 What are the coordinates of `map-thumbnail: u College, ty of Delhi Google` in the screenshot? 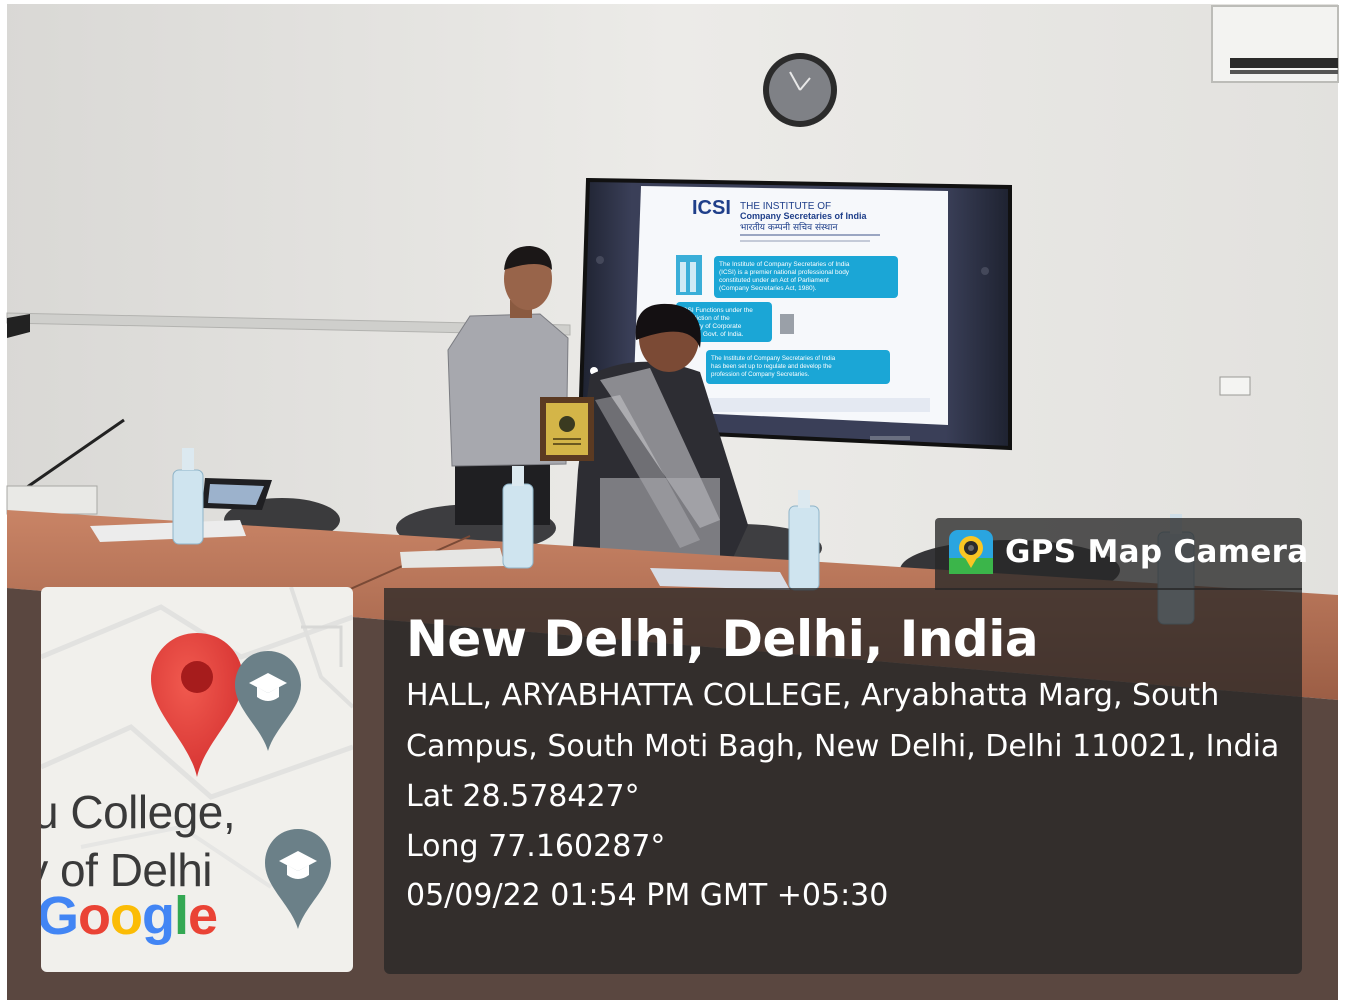 It's located at (197, 779).